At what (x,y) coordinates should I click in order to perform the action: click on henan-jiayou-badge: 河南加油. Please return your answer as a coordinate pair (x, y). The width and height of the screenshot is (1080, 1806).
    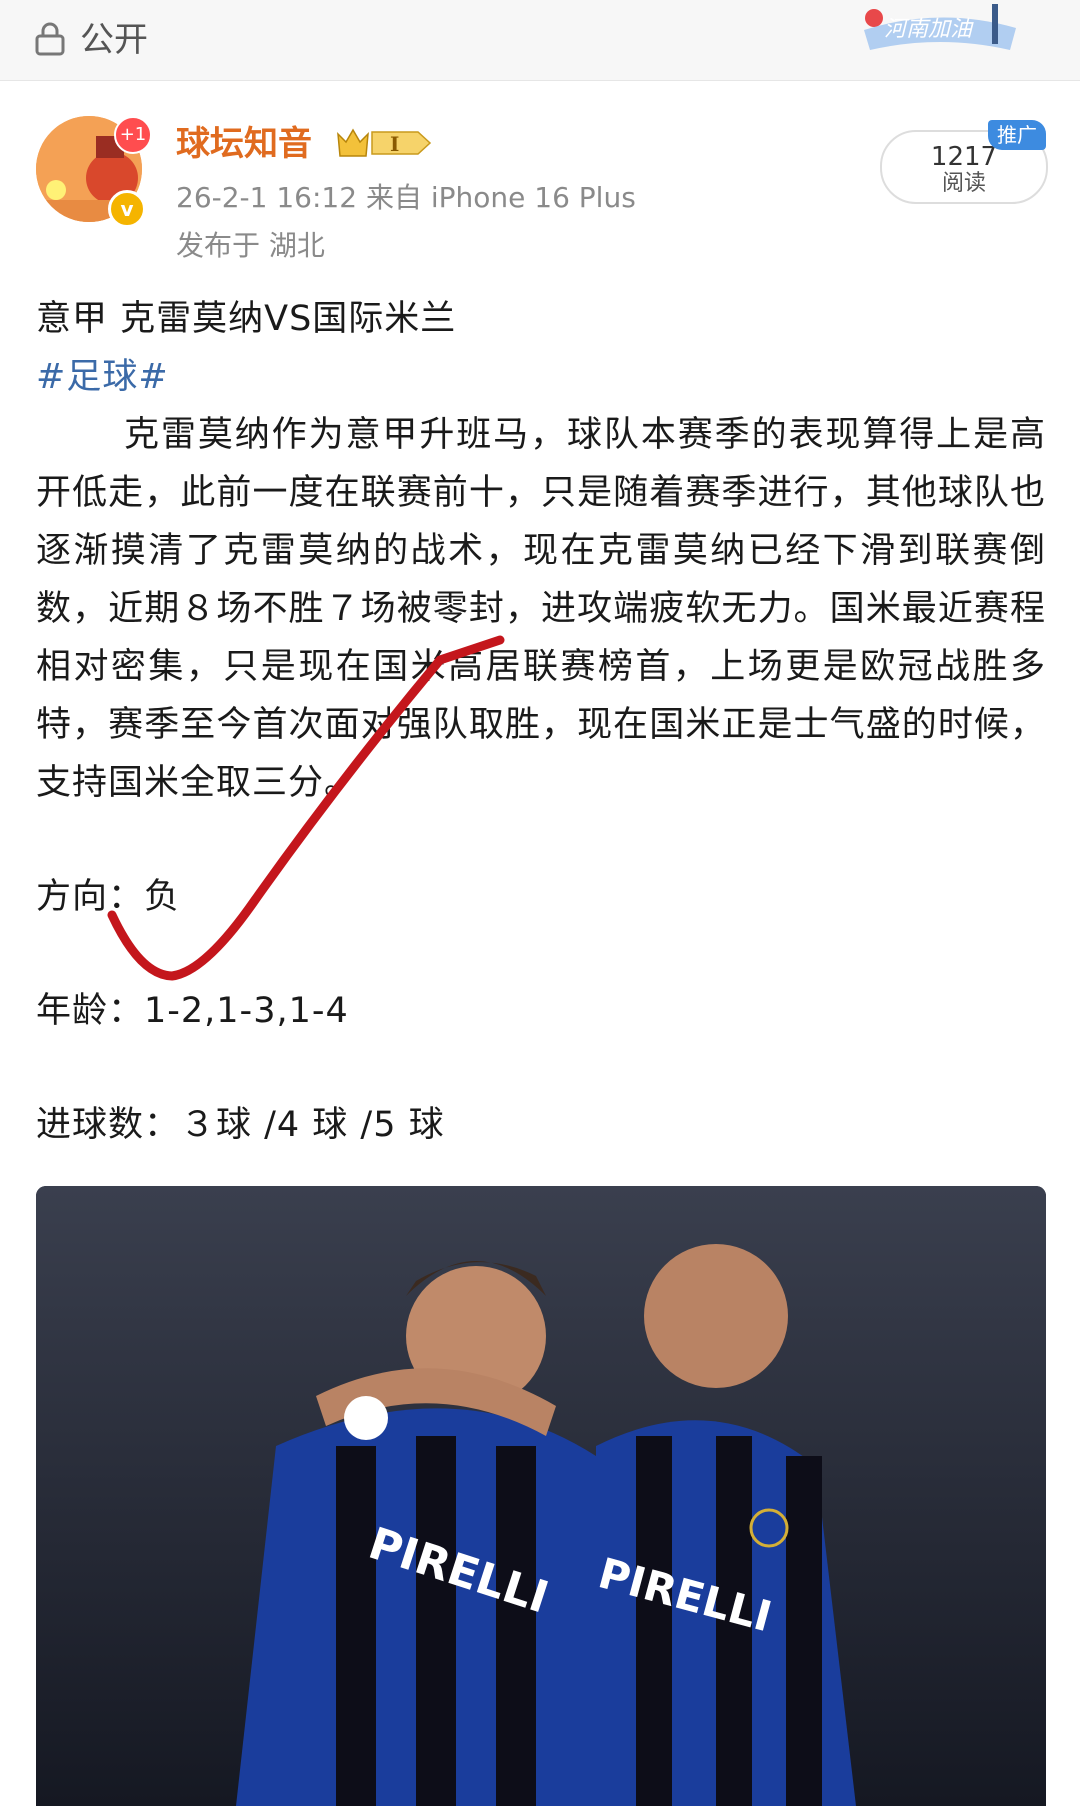
    Looking at the image, I should click on (940, 27).